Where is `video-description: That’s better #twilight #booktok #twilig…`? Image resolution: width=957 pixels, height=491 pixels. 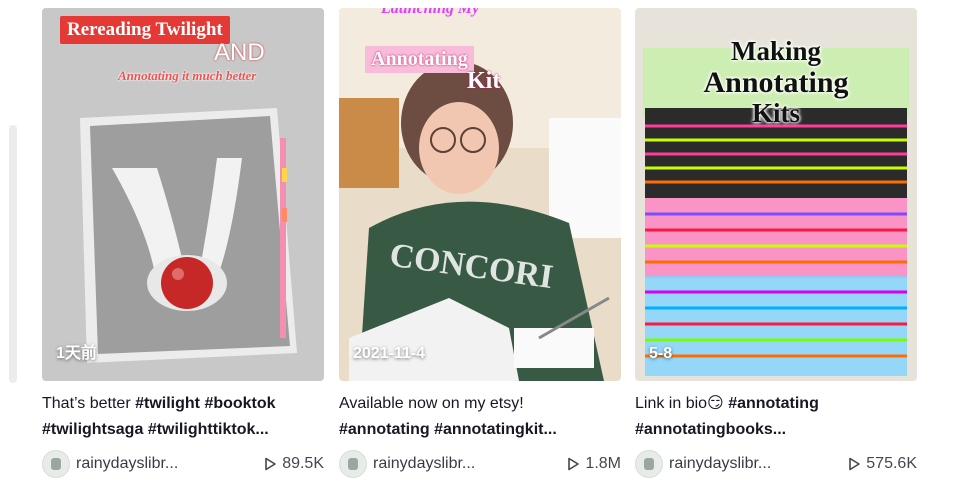 video-description: That’s better #twilight #booktok #twilig… is located at coordinates (183, 417).